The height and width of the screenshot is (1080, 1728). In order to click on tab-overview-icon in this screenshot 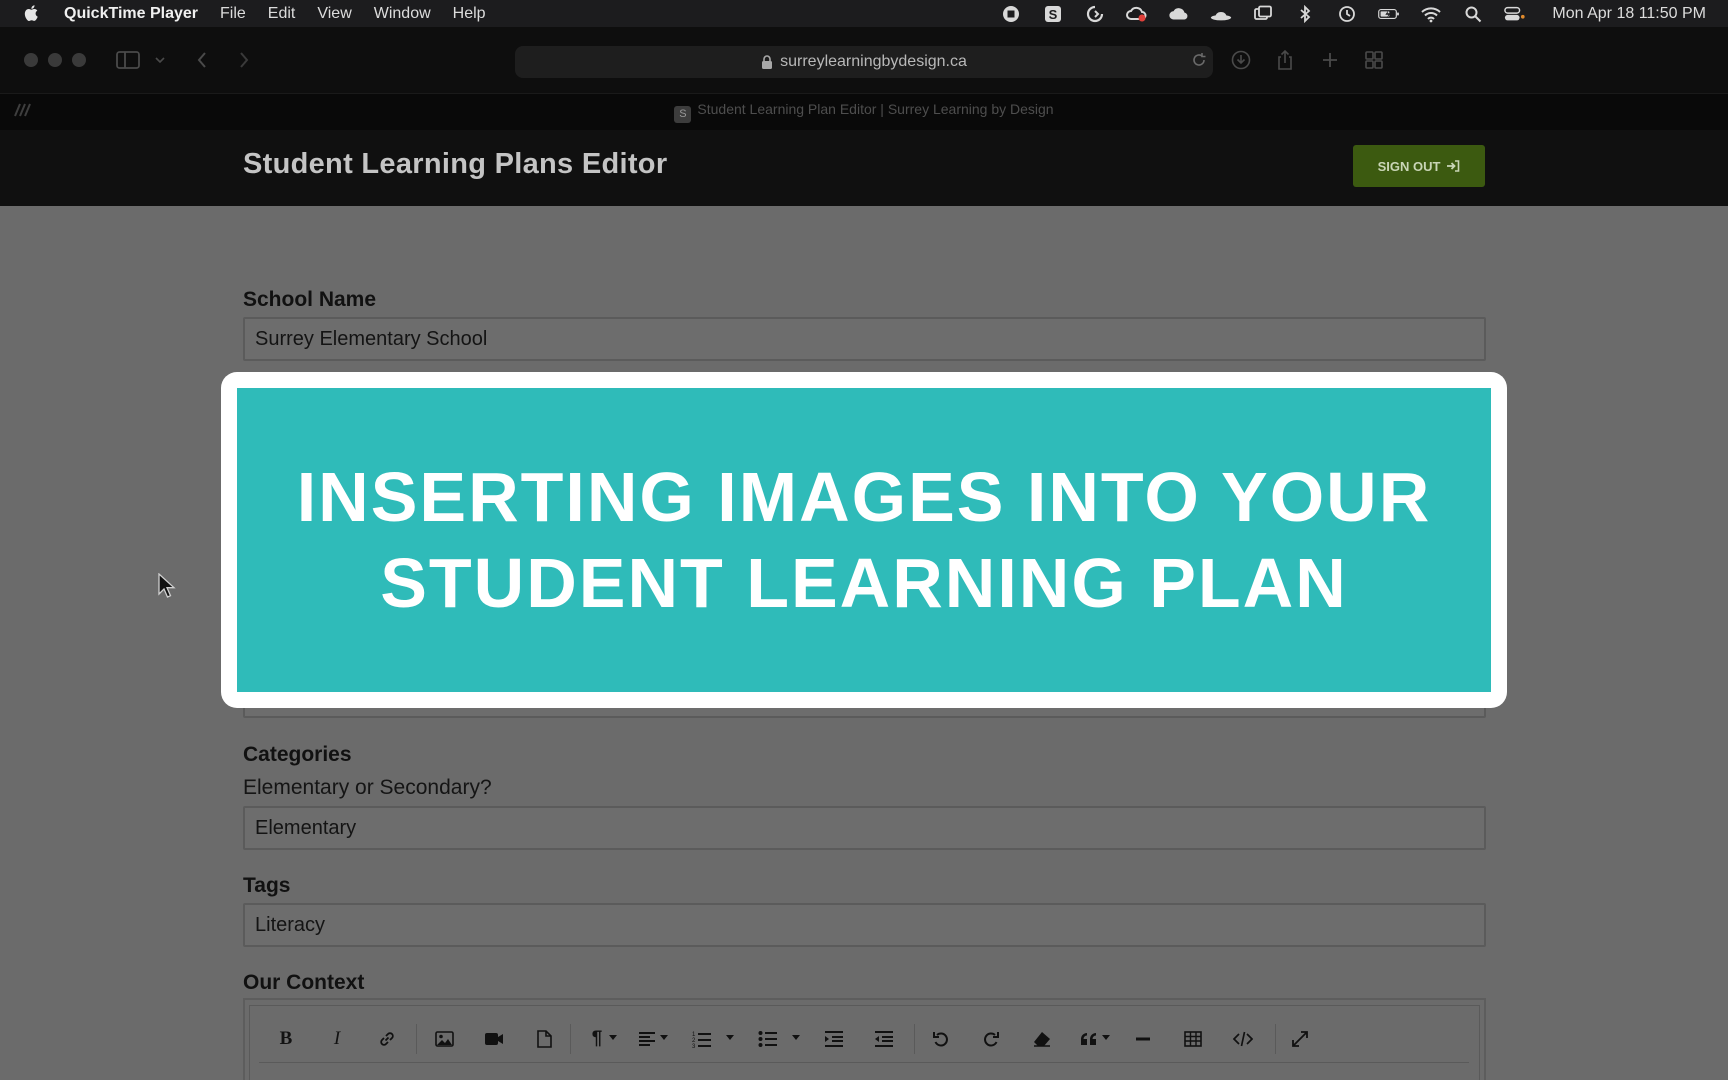, I will do `click(1374, 60)`.